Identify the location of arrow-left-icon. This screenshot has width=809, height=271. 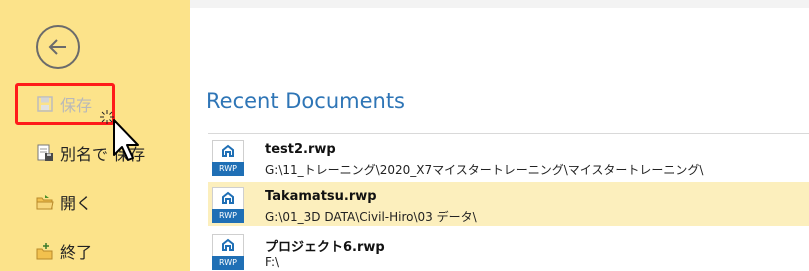
(57, 47).